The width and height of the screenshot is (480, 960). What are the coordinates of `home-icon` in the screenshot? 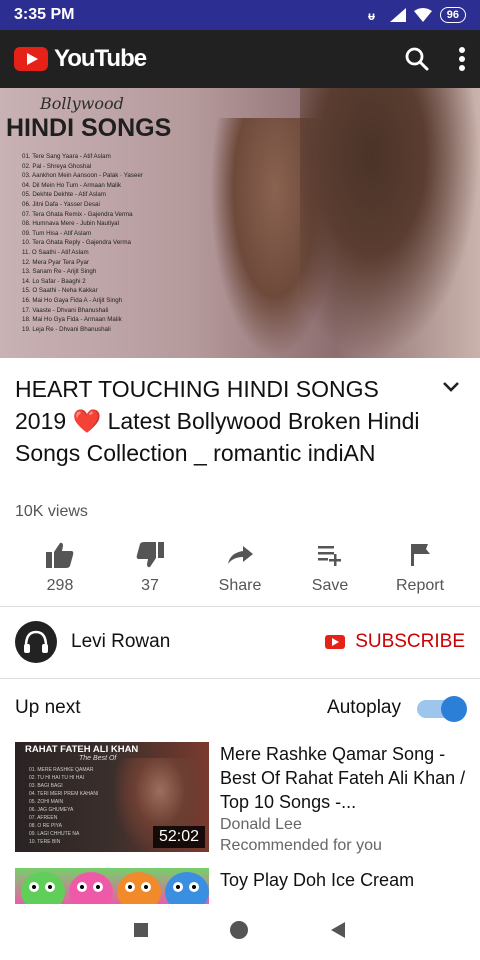 It's located at (239, 932).